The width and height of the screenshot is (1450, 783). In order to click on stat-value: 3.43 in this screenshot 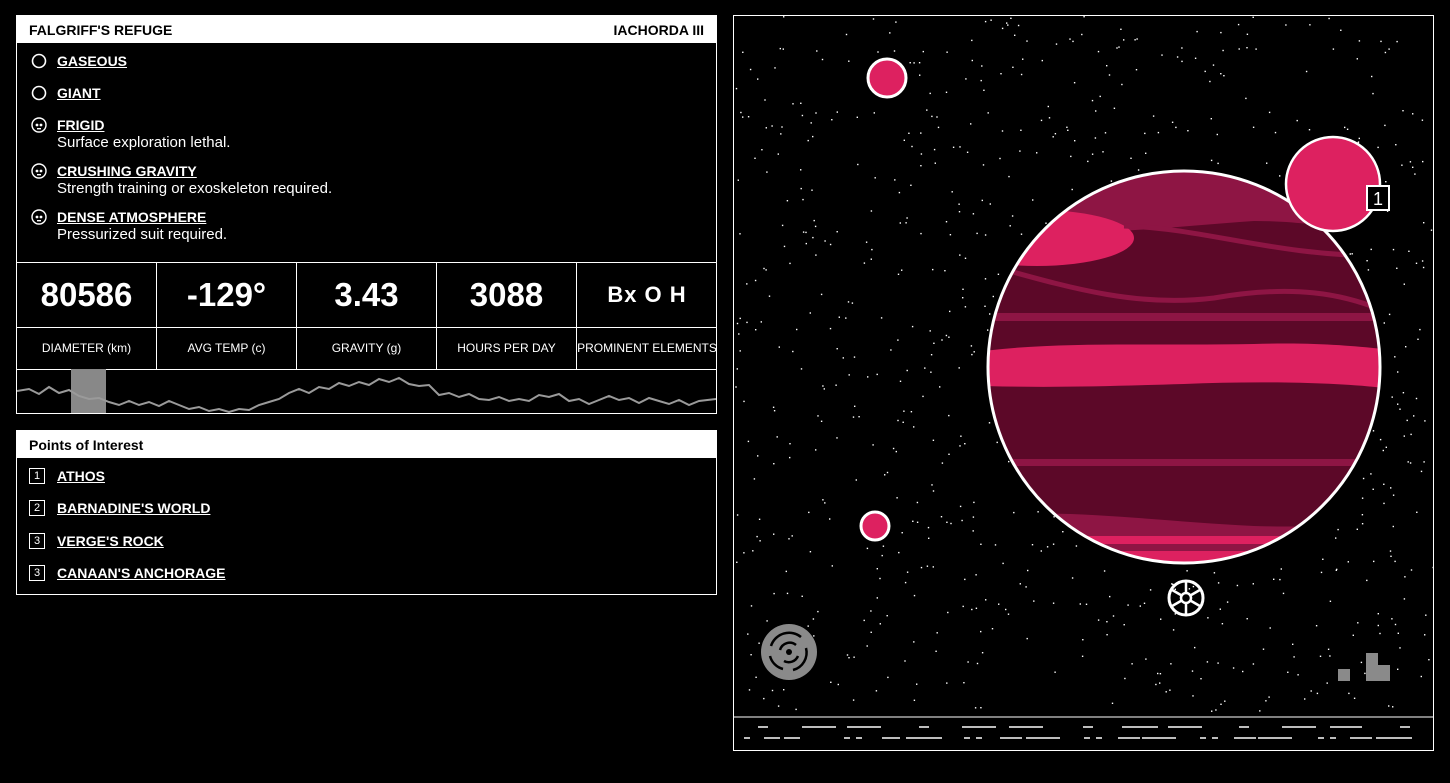, I will do `click(366, 295)`.